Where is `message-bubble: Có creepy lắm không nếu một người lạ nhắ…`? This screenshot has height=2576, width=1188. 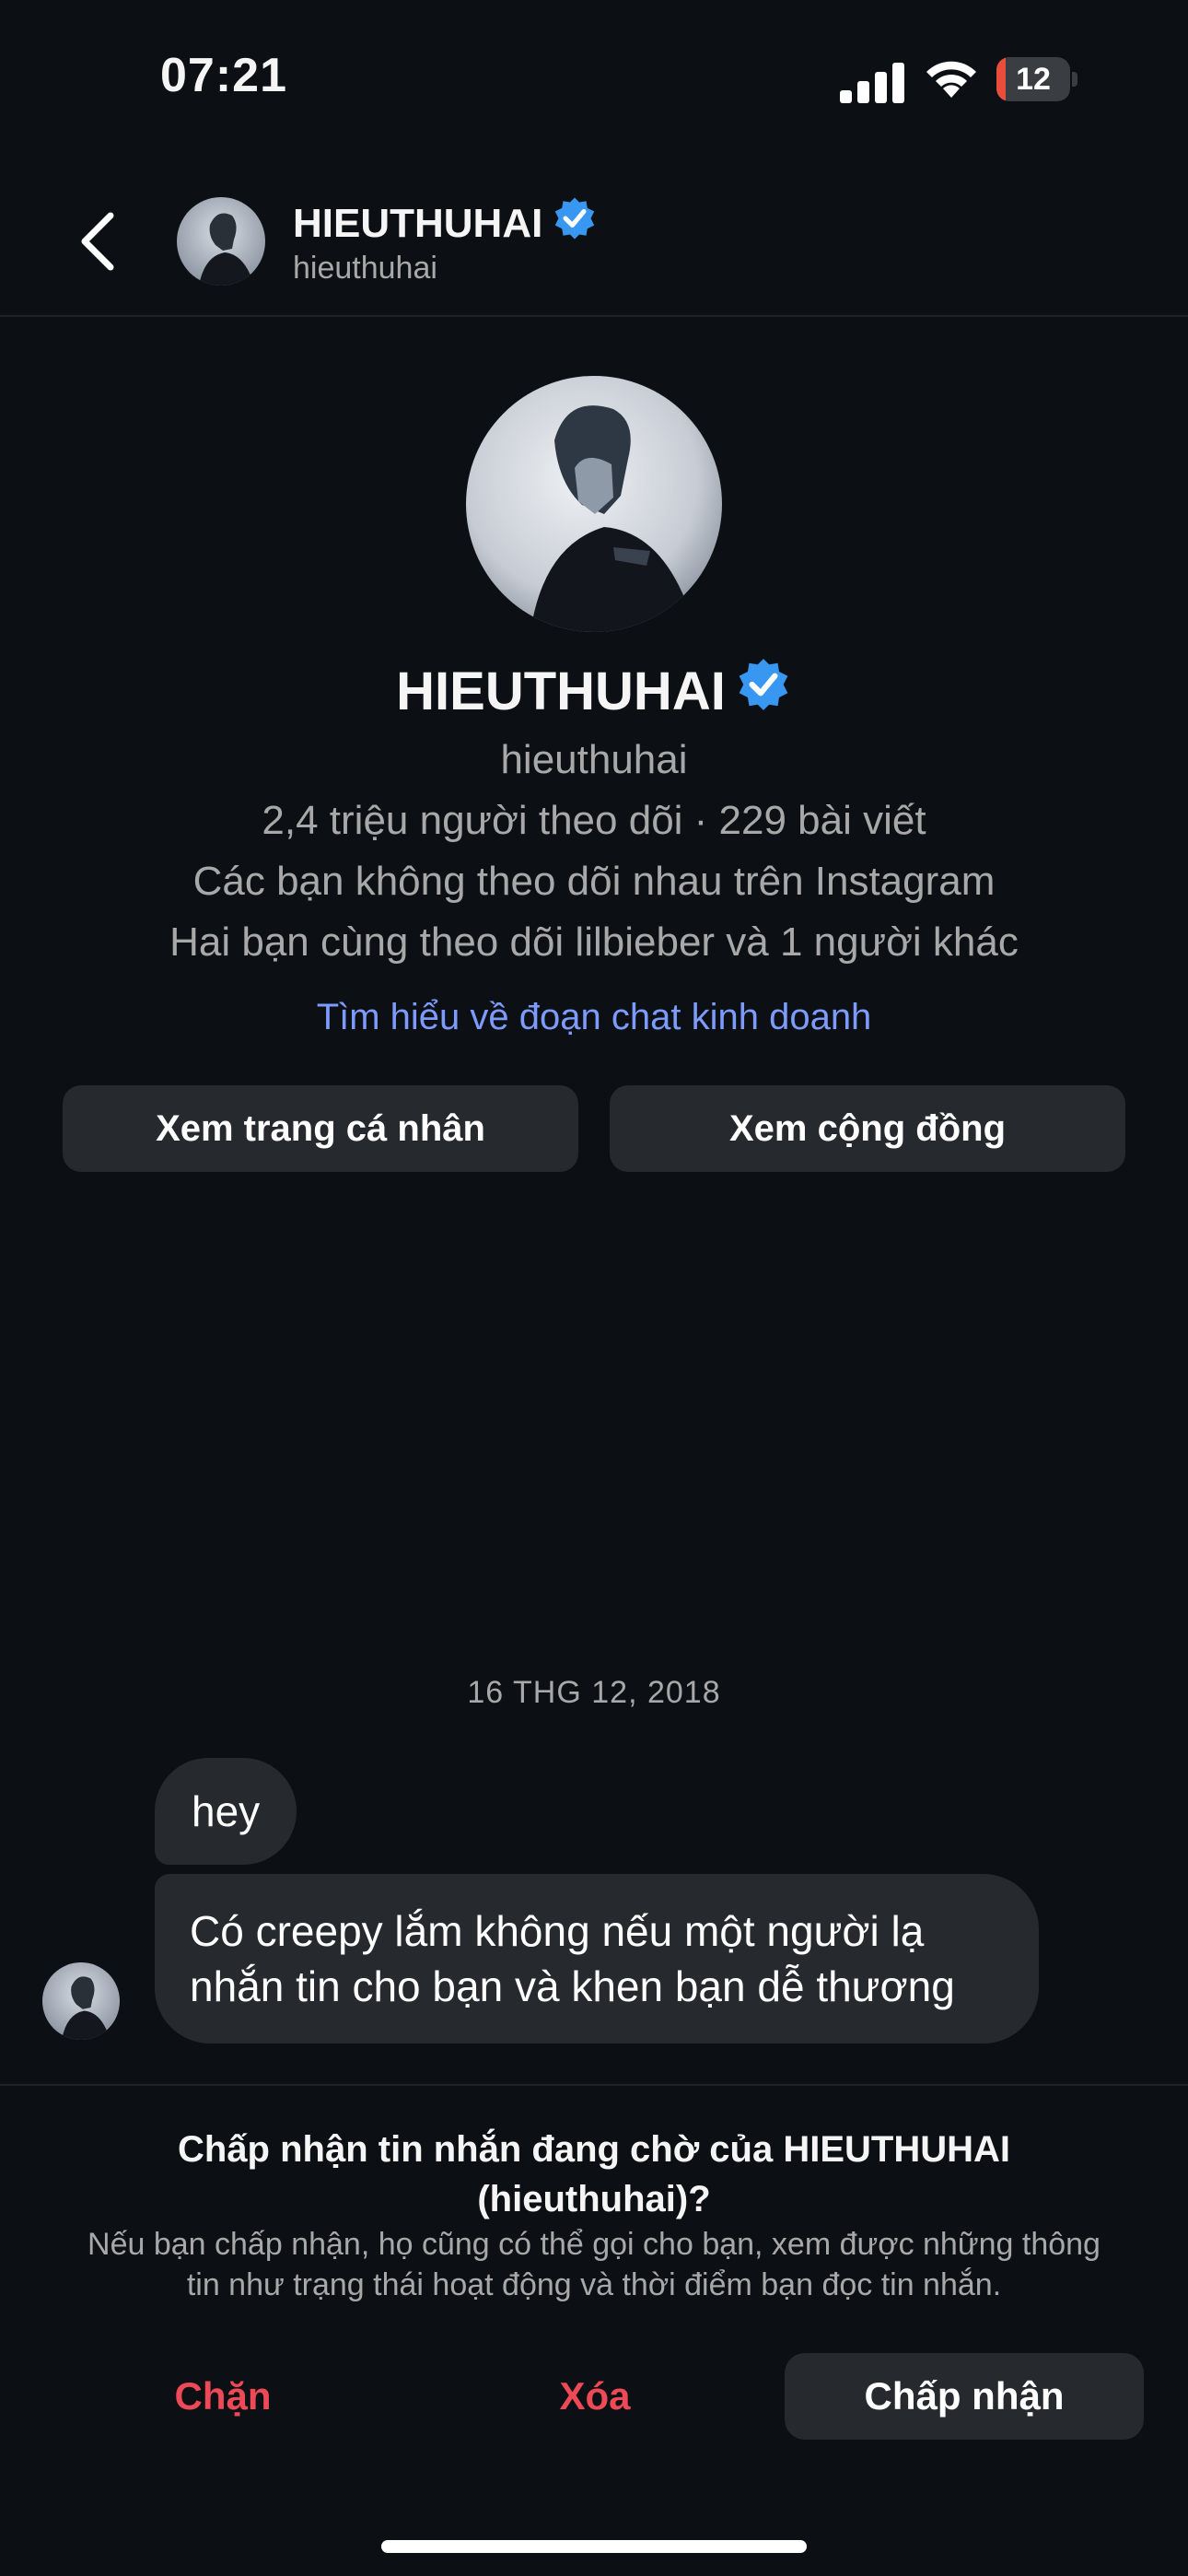
message-bubble: Có creepy lắm không nếu một người lạ nhắ… is located at coordinates (597, 1958).